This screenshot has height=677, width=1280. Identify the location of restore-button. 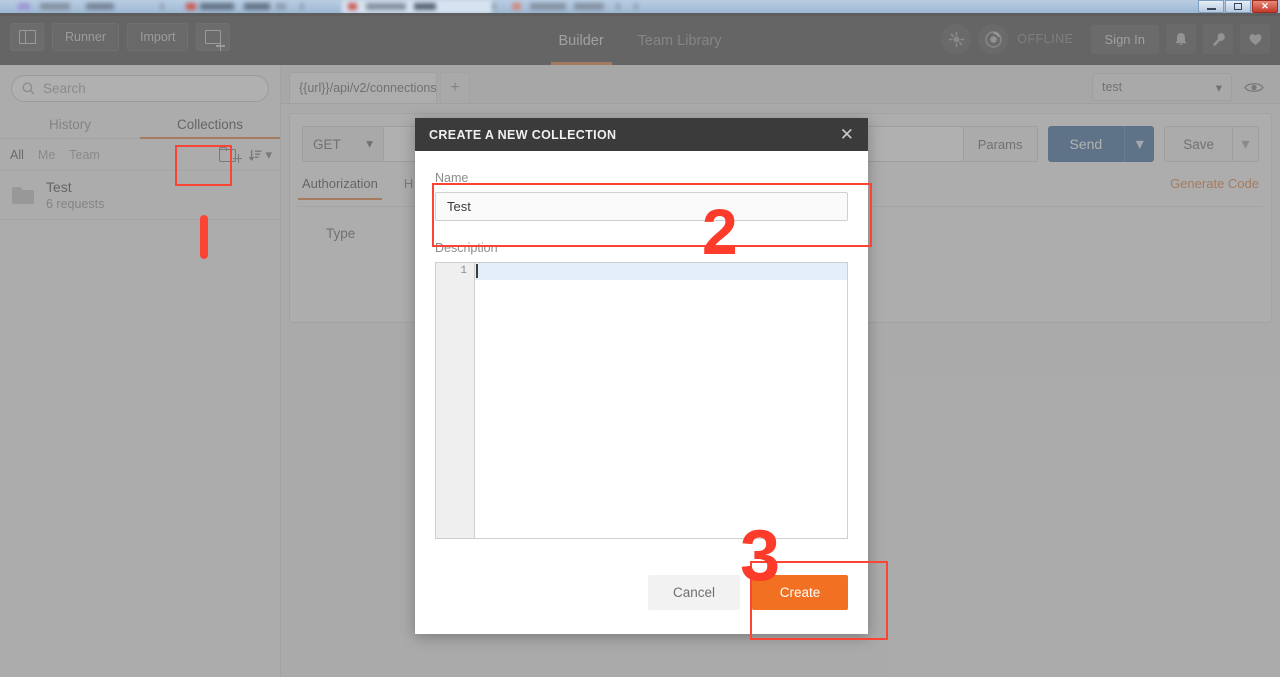
(1238, 6).